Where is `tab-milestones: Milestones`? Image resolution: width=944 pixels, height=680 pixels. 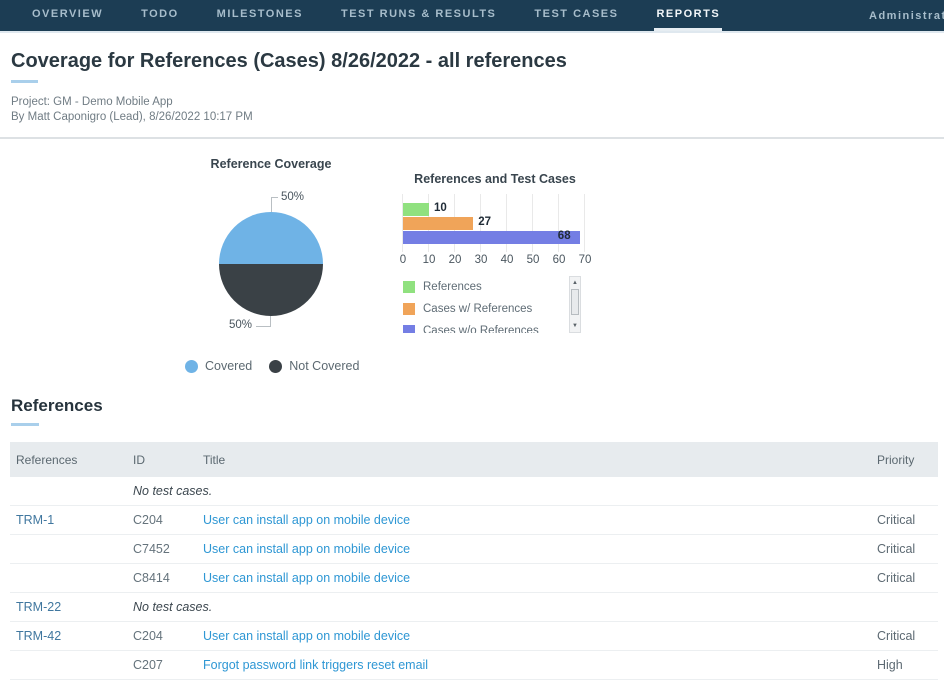
tab-milestones: Milestones is located at coordinates (260, 15).